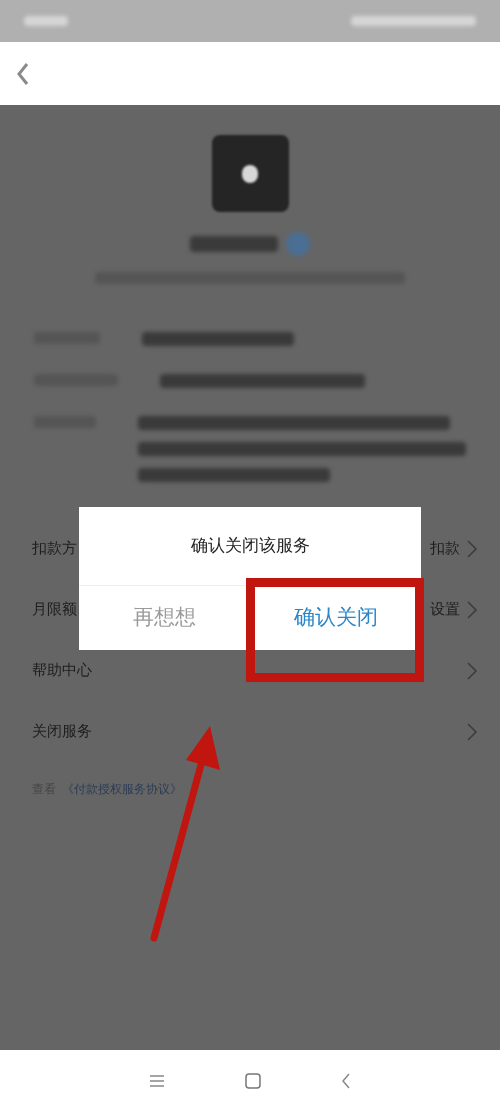 This screenshot has width=500, height=1111. I want to click on cancel-button: 再想想, so click(164, 618).